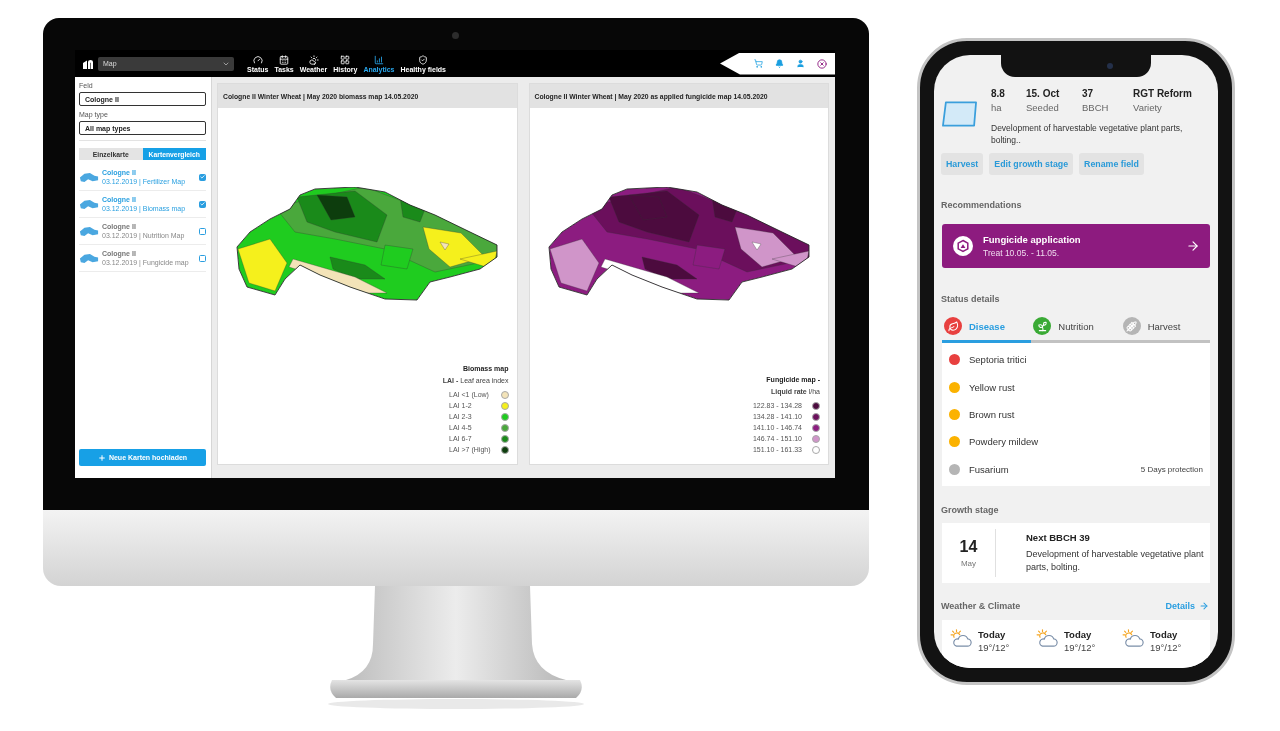 The height and width of the screenshot is (731, 1280). Describe the element at coordinates (981, 205) in the screenshot. I see `section-heading: Recommendations` at that location.